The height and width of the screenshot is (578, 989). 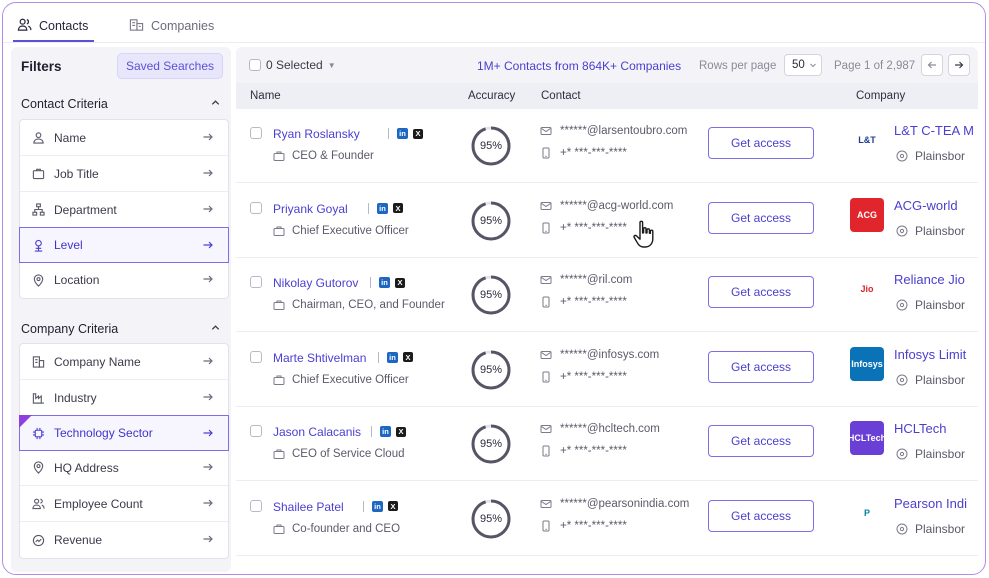 I want to click on company-name-link: L&T C-TEA M, so click(x=934, y=130).